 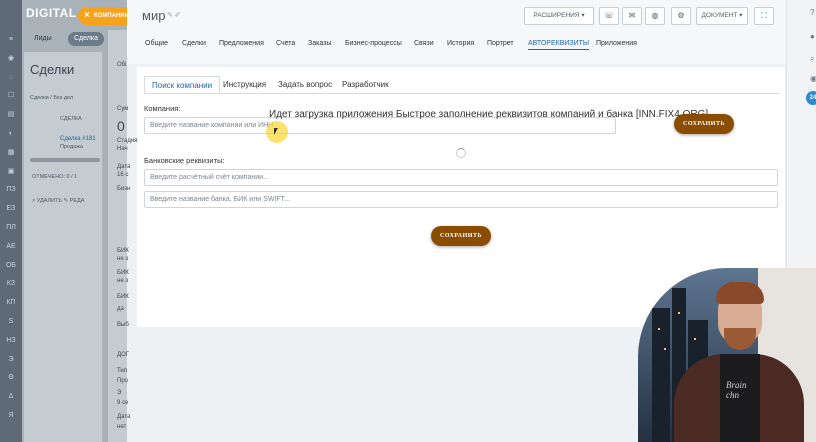 I want to click on subtab-instructions: Инструкция, so click(x=244, y=85).